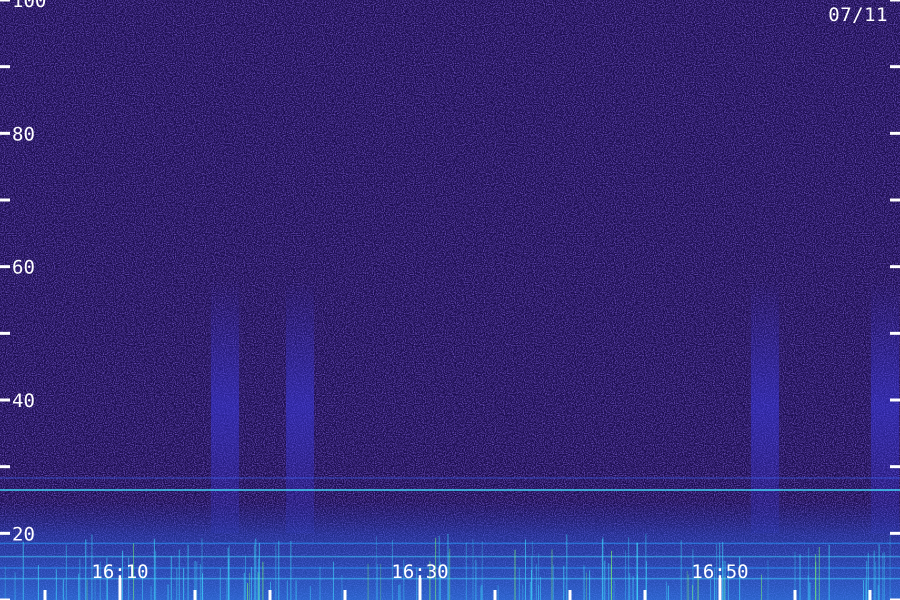  Describe the element at coordinates (719, 572) in the screenshot. I see `x-tick-label: 16:50` at that location.